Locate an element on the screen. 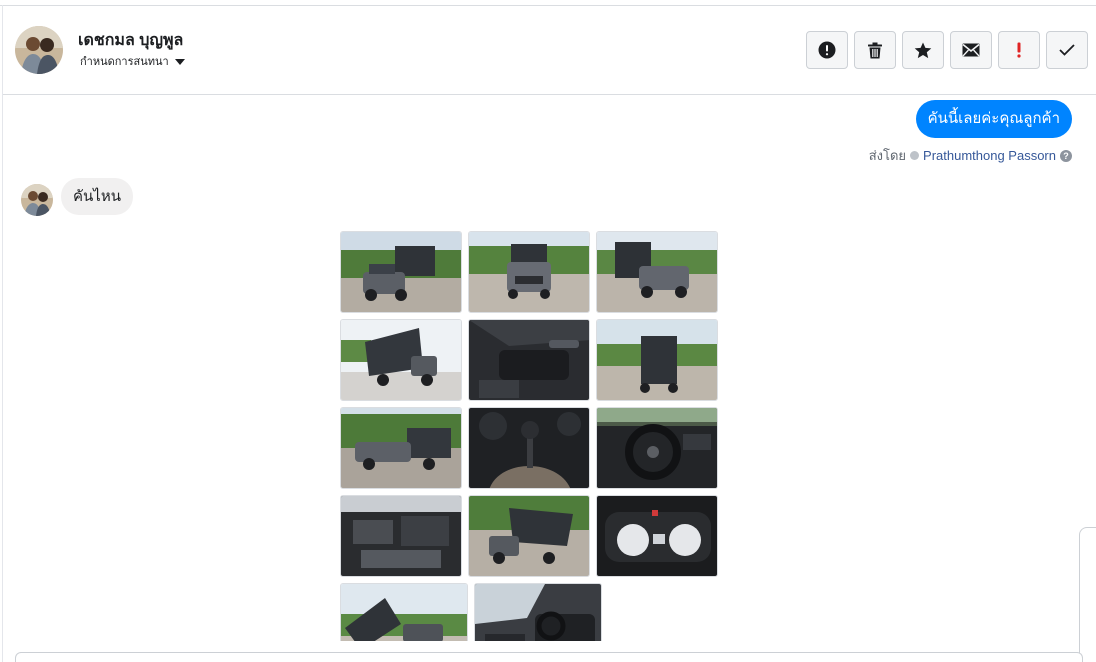 Image resolution: width=1096 pixels, height=662 pixels. incoming-message-bubble: คันไหน is located at coordinates (97, 196).